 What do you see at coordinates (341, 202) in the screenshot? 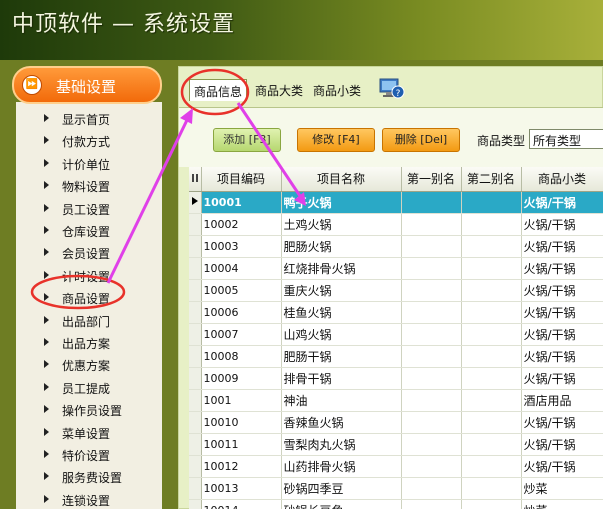
I see `cell-name: 鸭子火锅` at bounding box center [341, 202].